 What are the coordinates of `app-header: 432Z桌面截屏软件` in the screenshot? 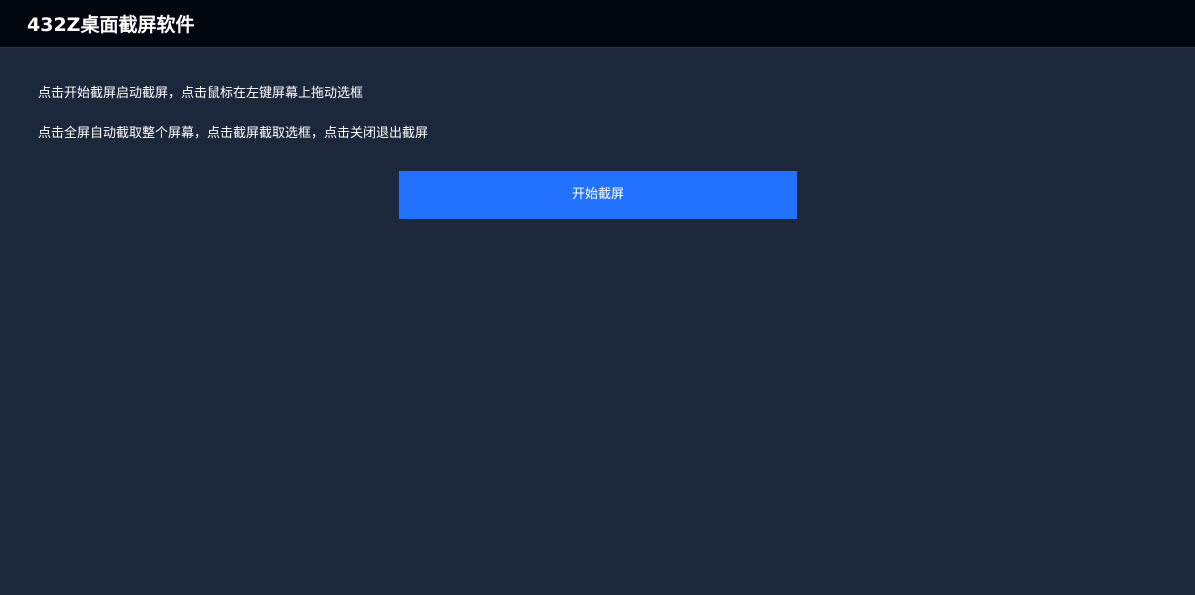 It's located at (597, 24).